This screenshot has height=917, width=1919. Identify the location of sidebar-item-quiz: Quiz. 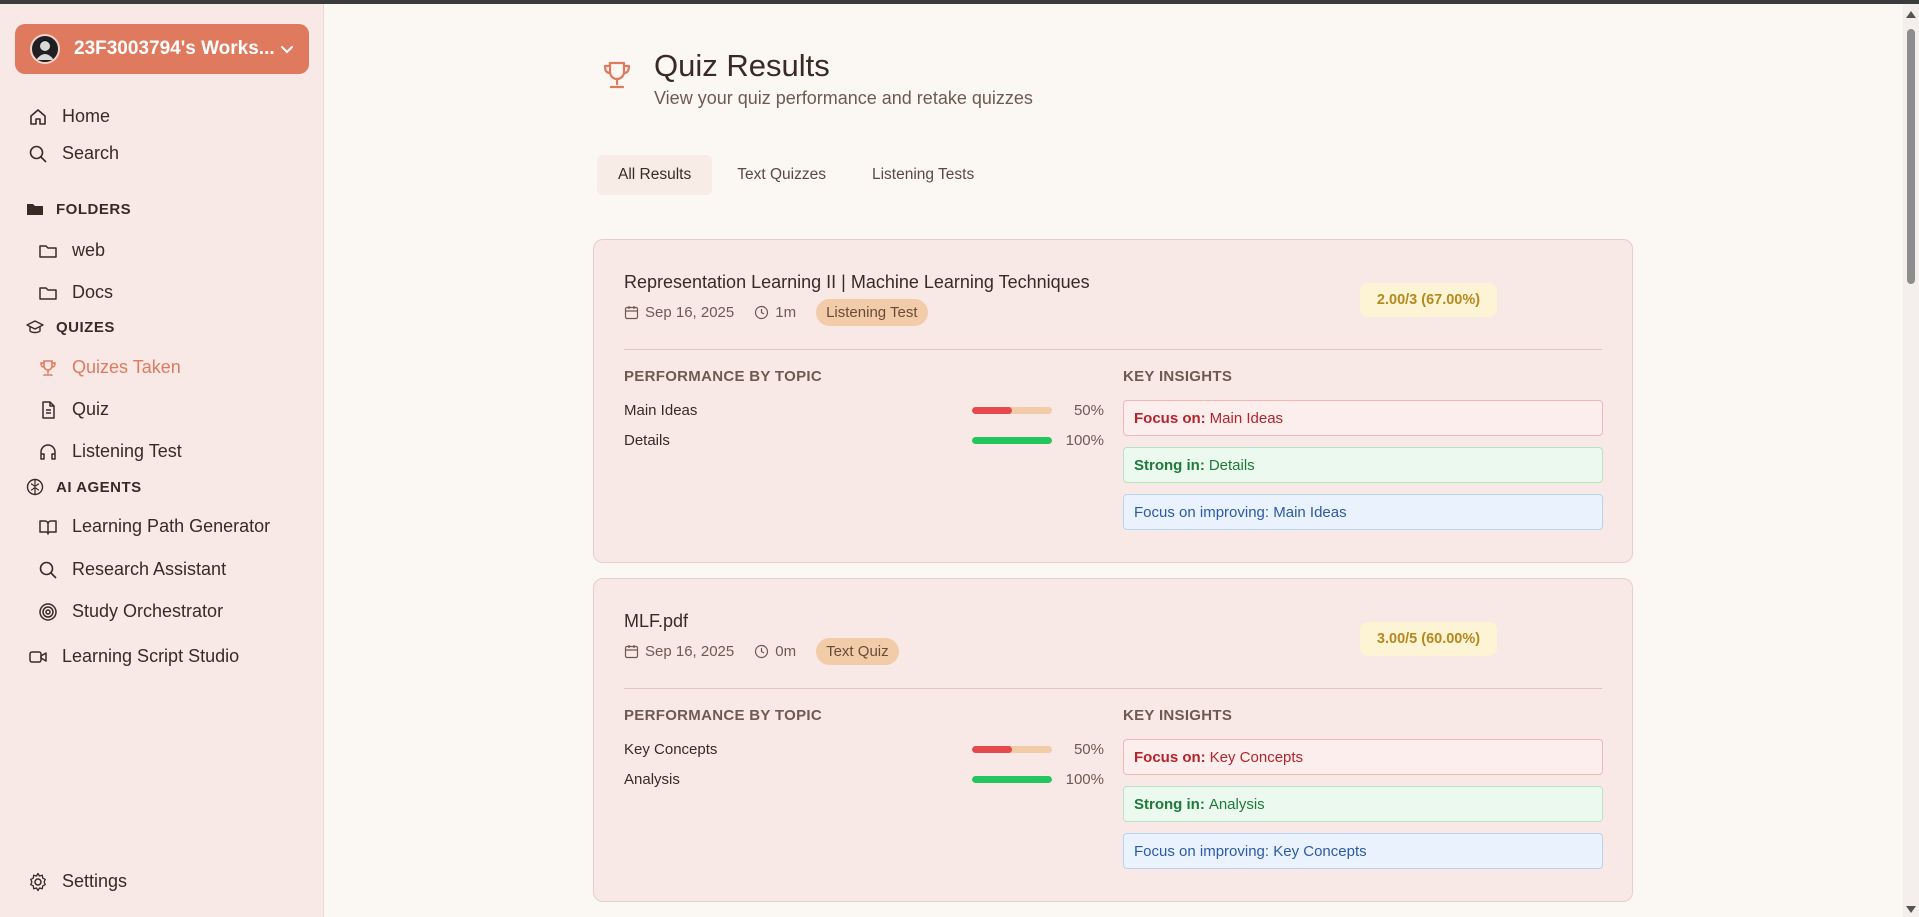
(73, 409).